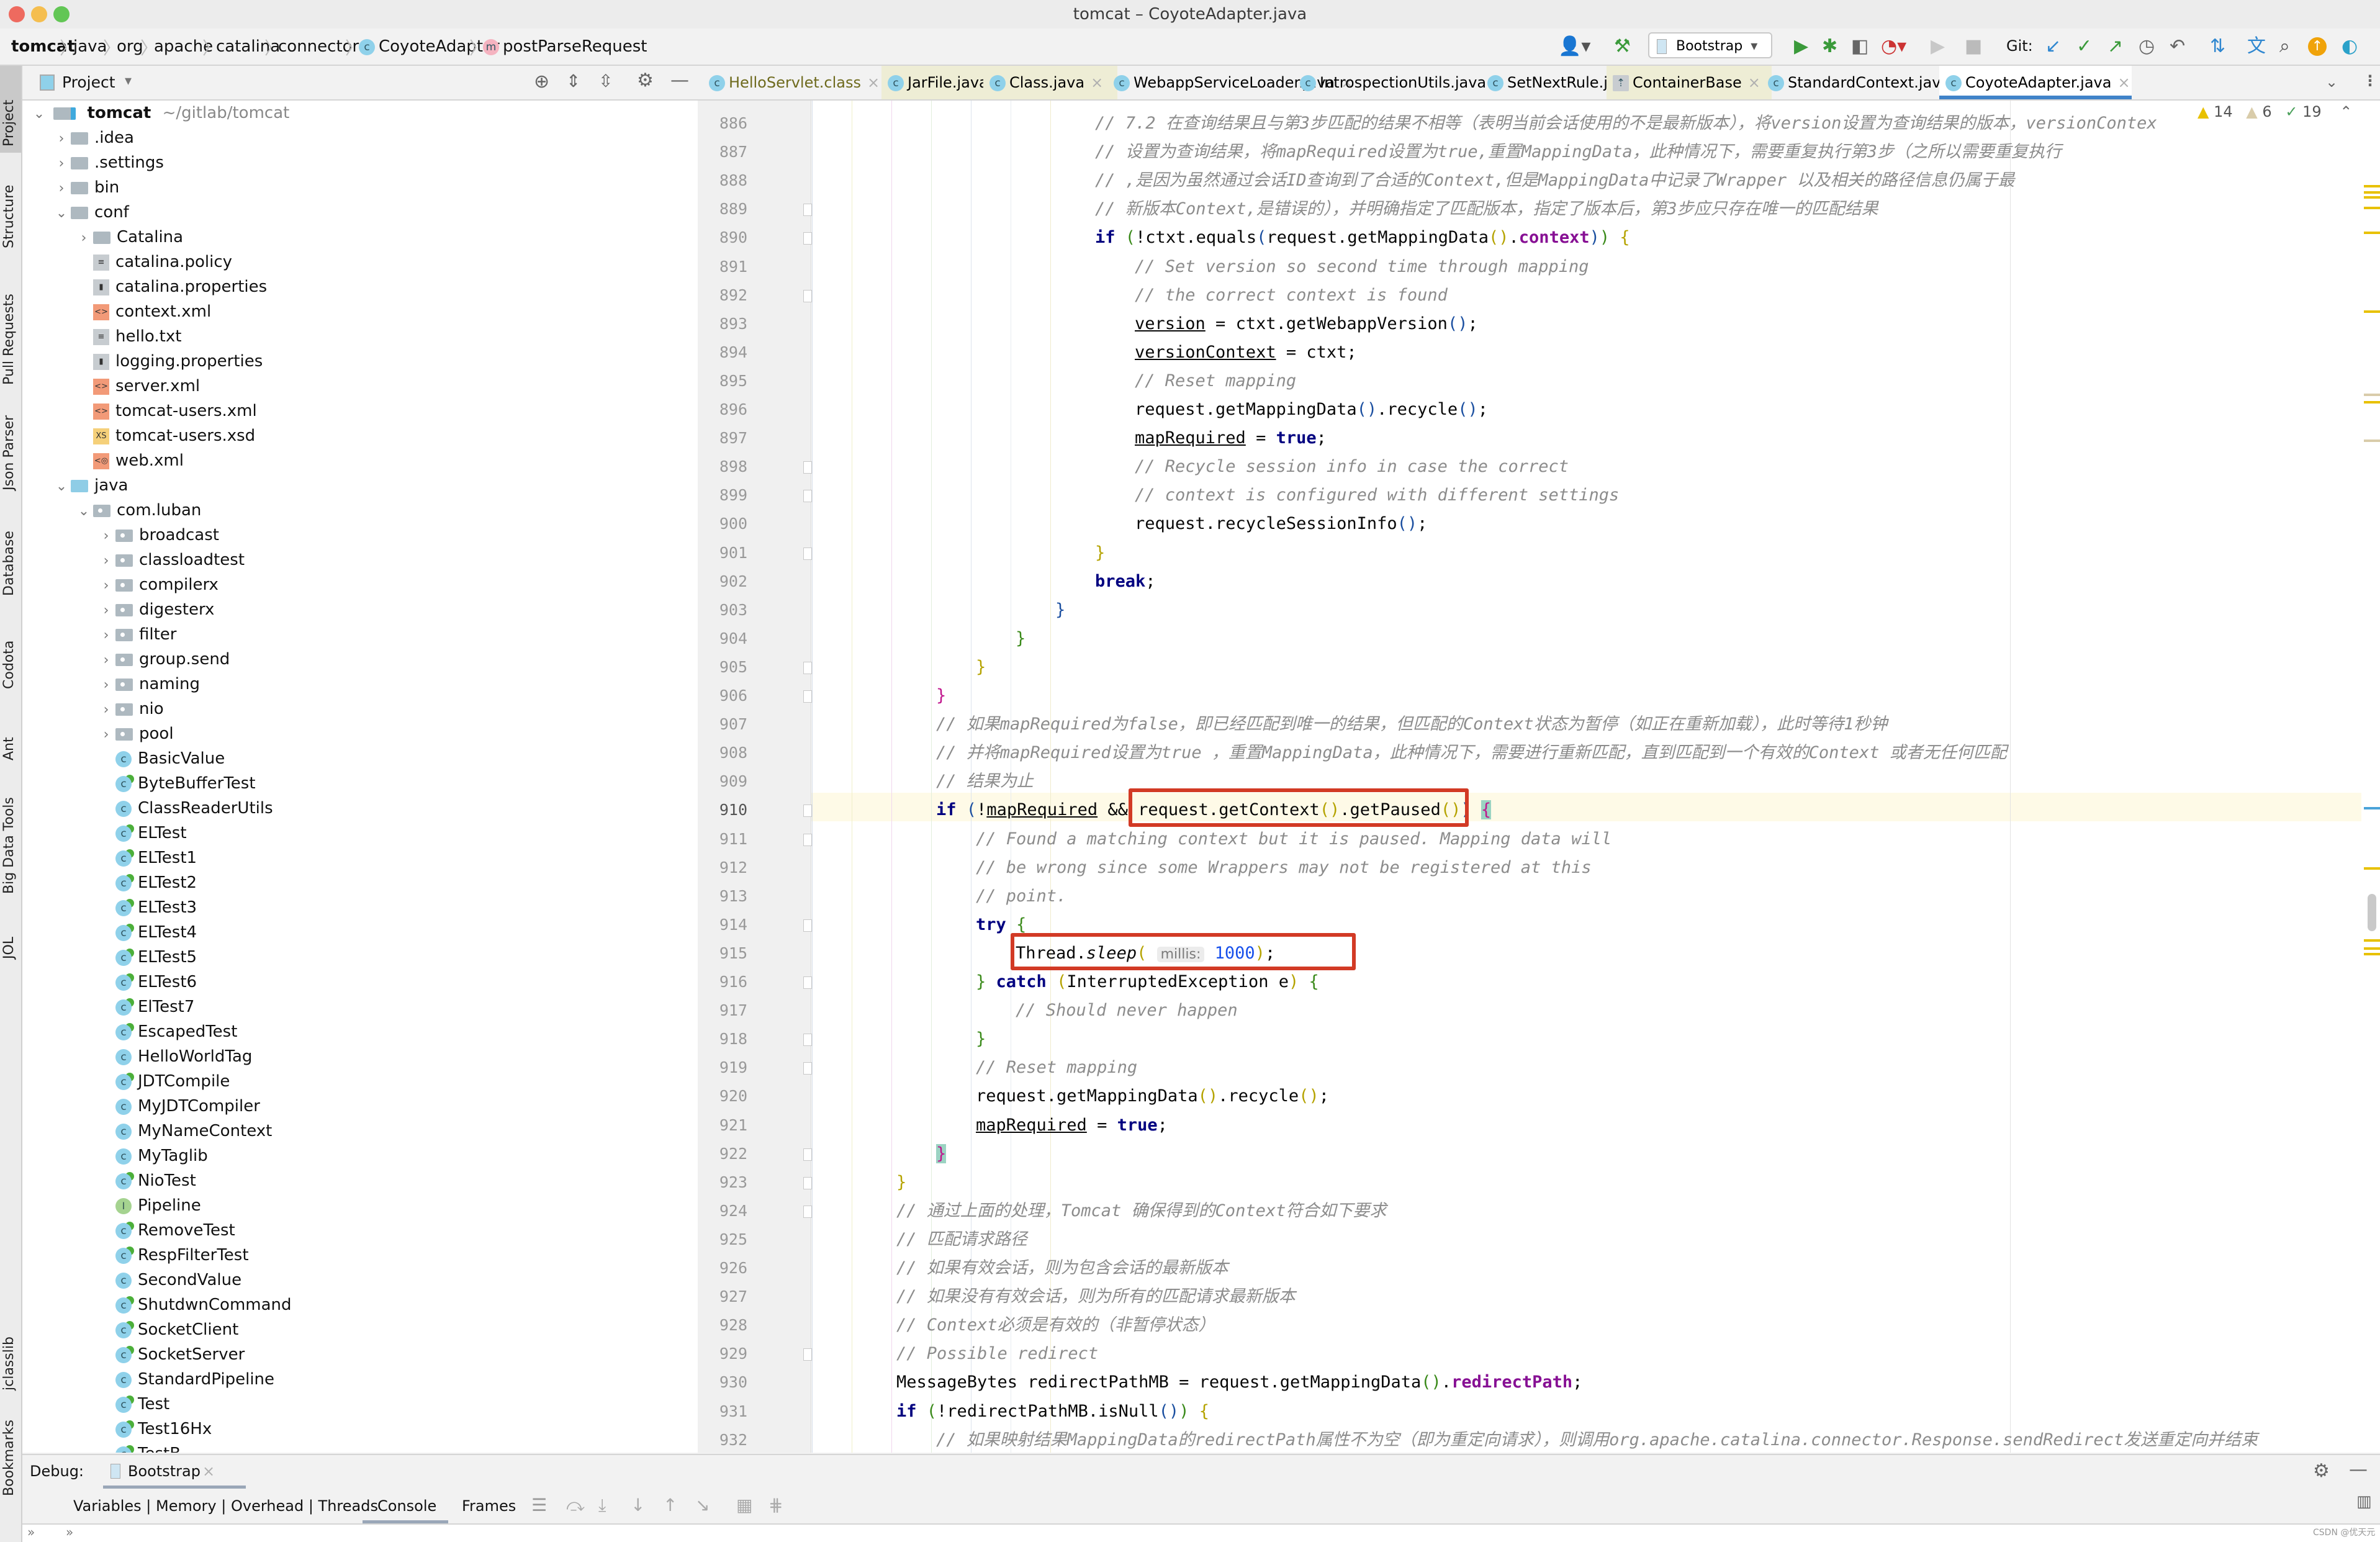 This screenshot has height=1542, width=2380. Describe the element at coordinates (2346, 112) in the screenshot. I see `previous-highlight-icon: ⌃` at that location.